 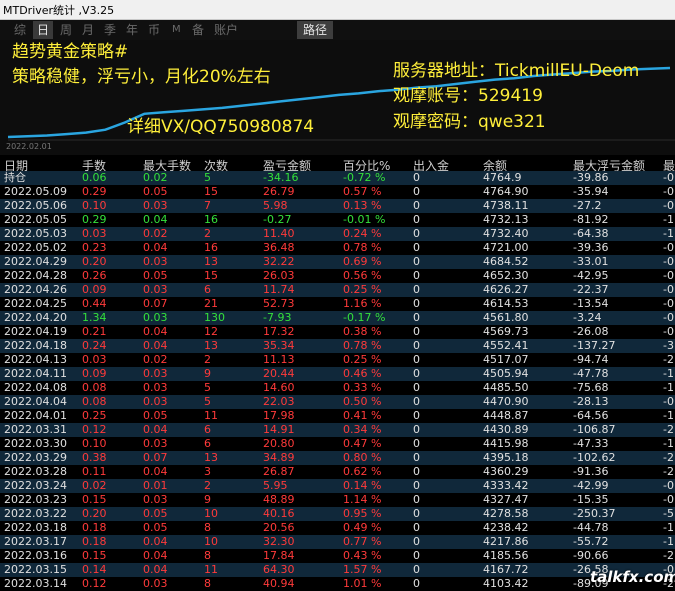 I want to click on cell-balance: 4764.90, so click(x=506, y=191).